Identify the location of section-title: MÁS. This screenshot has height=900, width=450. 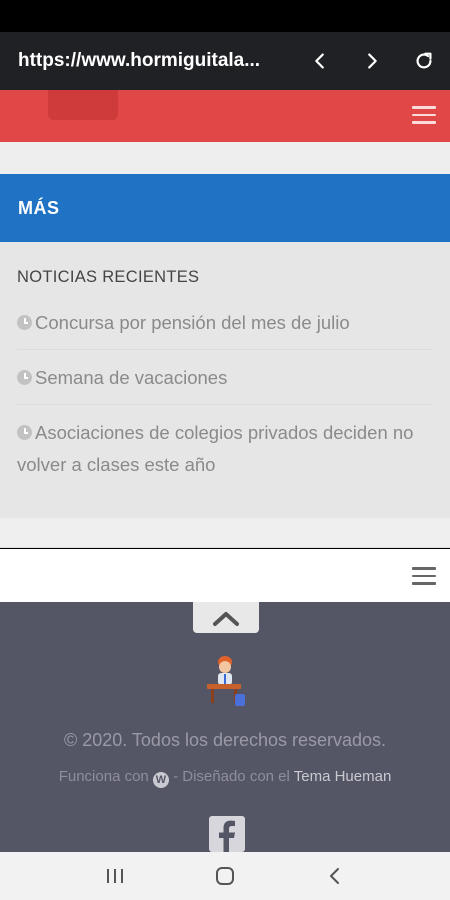
(39, 207).